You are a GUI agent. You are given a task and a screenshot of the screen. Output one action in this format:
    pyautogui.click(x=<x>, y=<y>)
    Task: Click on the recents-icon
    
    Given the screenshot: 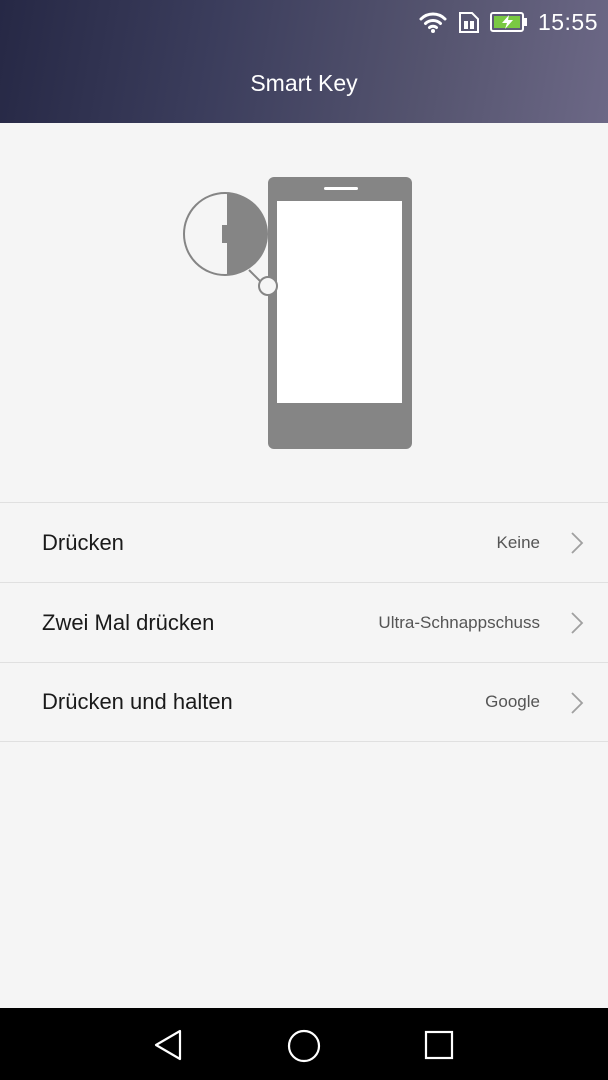 What is the action you would take?
    pyautogui.click(x=439, y=1047)
    